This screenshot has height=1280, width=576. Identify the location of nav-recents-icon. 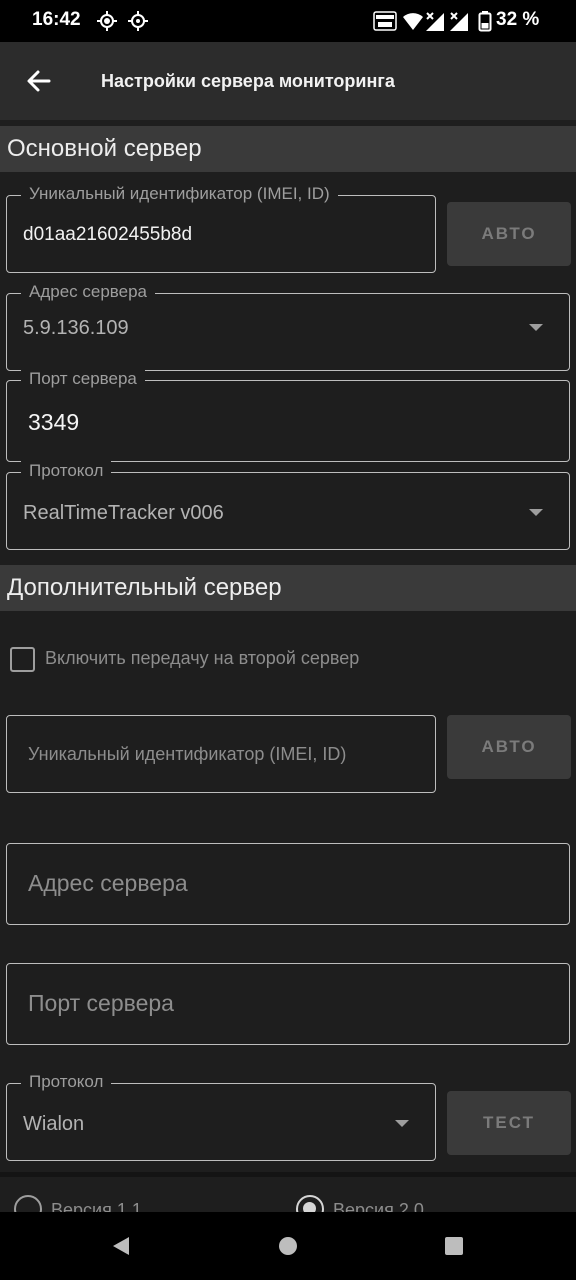
(454, 1246).